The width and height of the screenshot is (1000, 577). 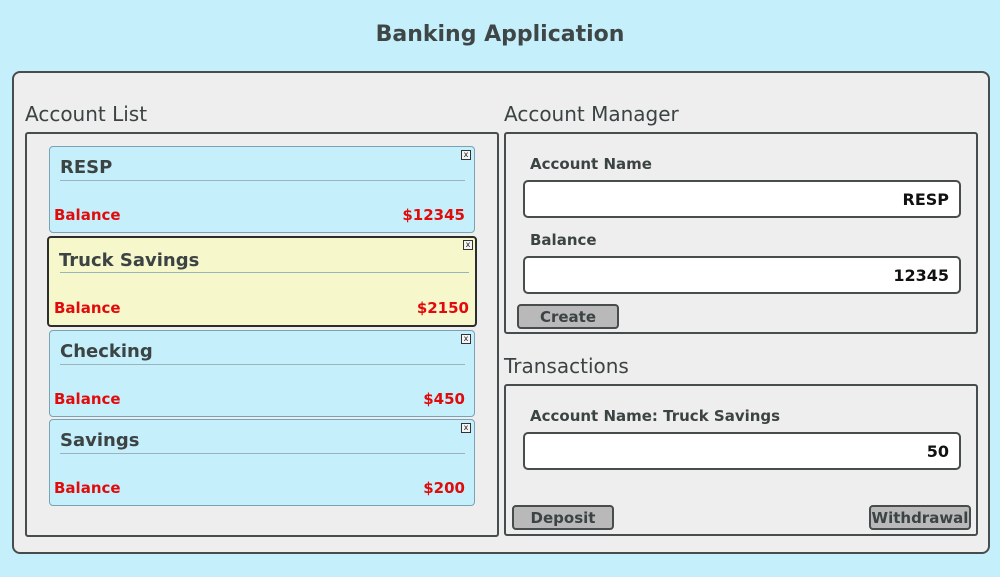 What do you see at coordinates (262, 462) in the screenshot?
I see `account-card: Savings Balance $200 x` at bounding box center [262, 462].